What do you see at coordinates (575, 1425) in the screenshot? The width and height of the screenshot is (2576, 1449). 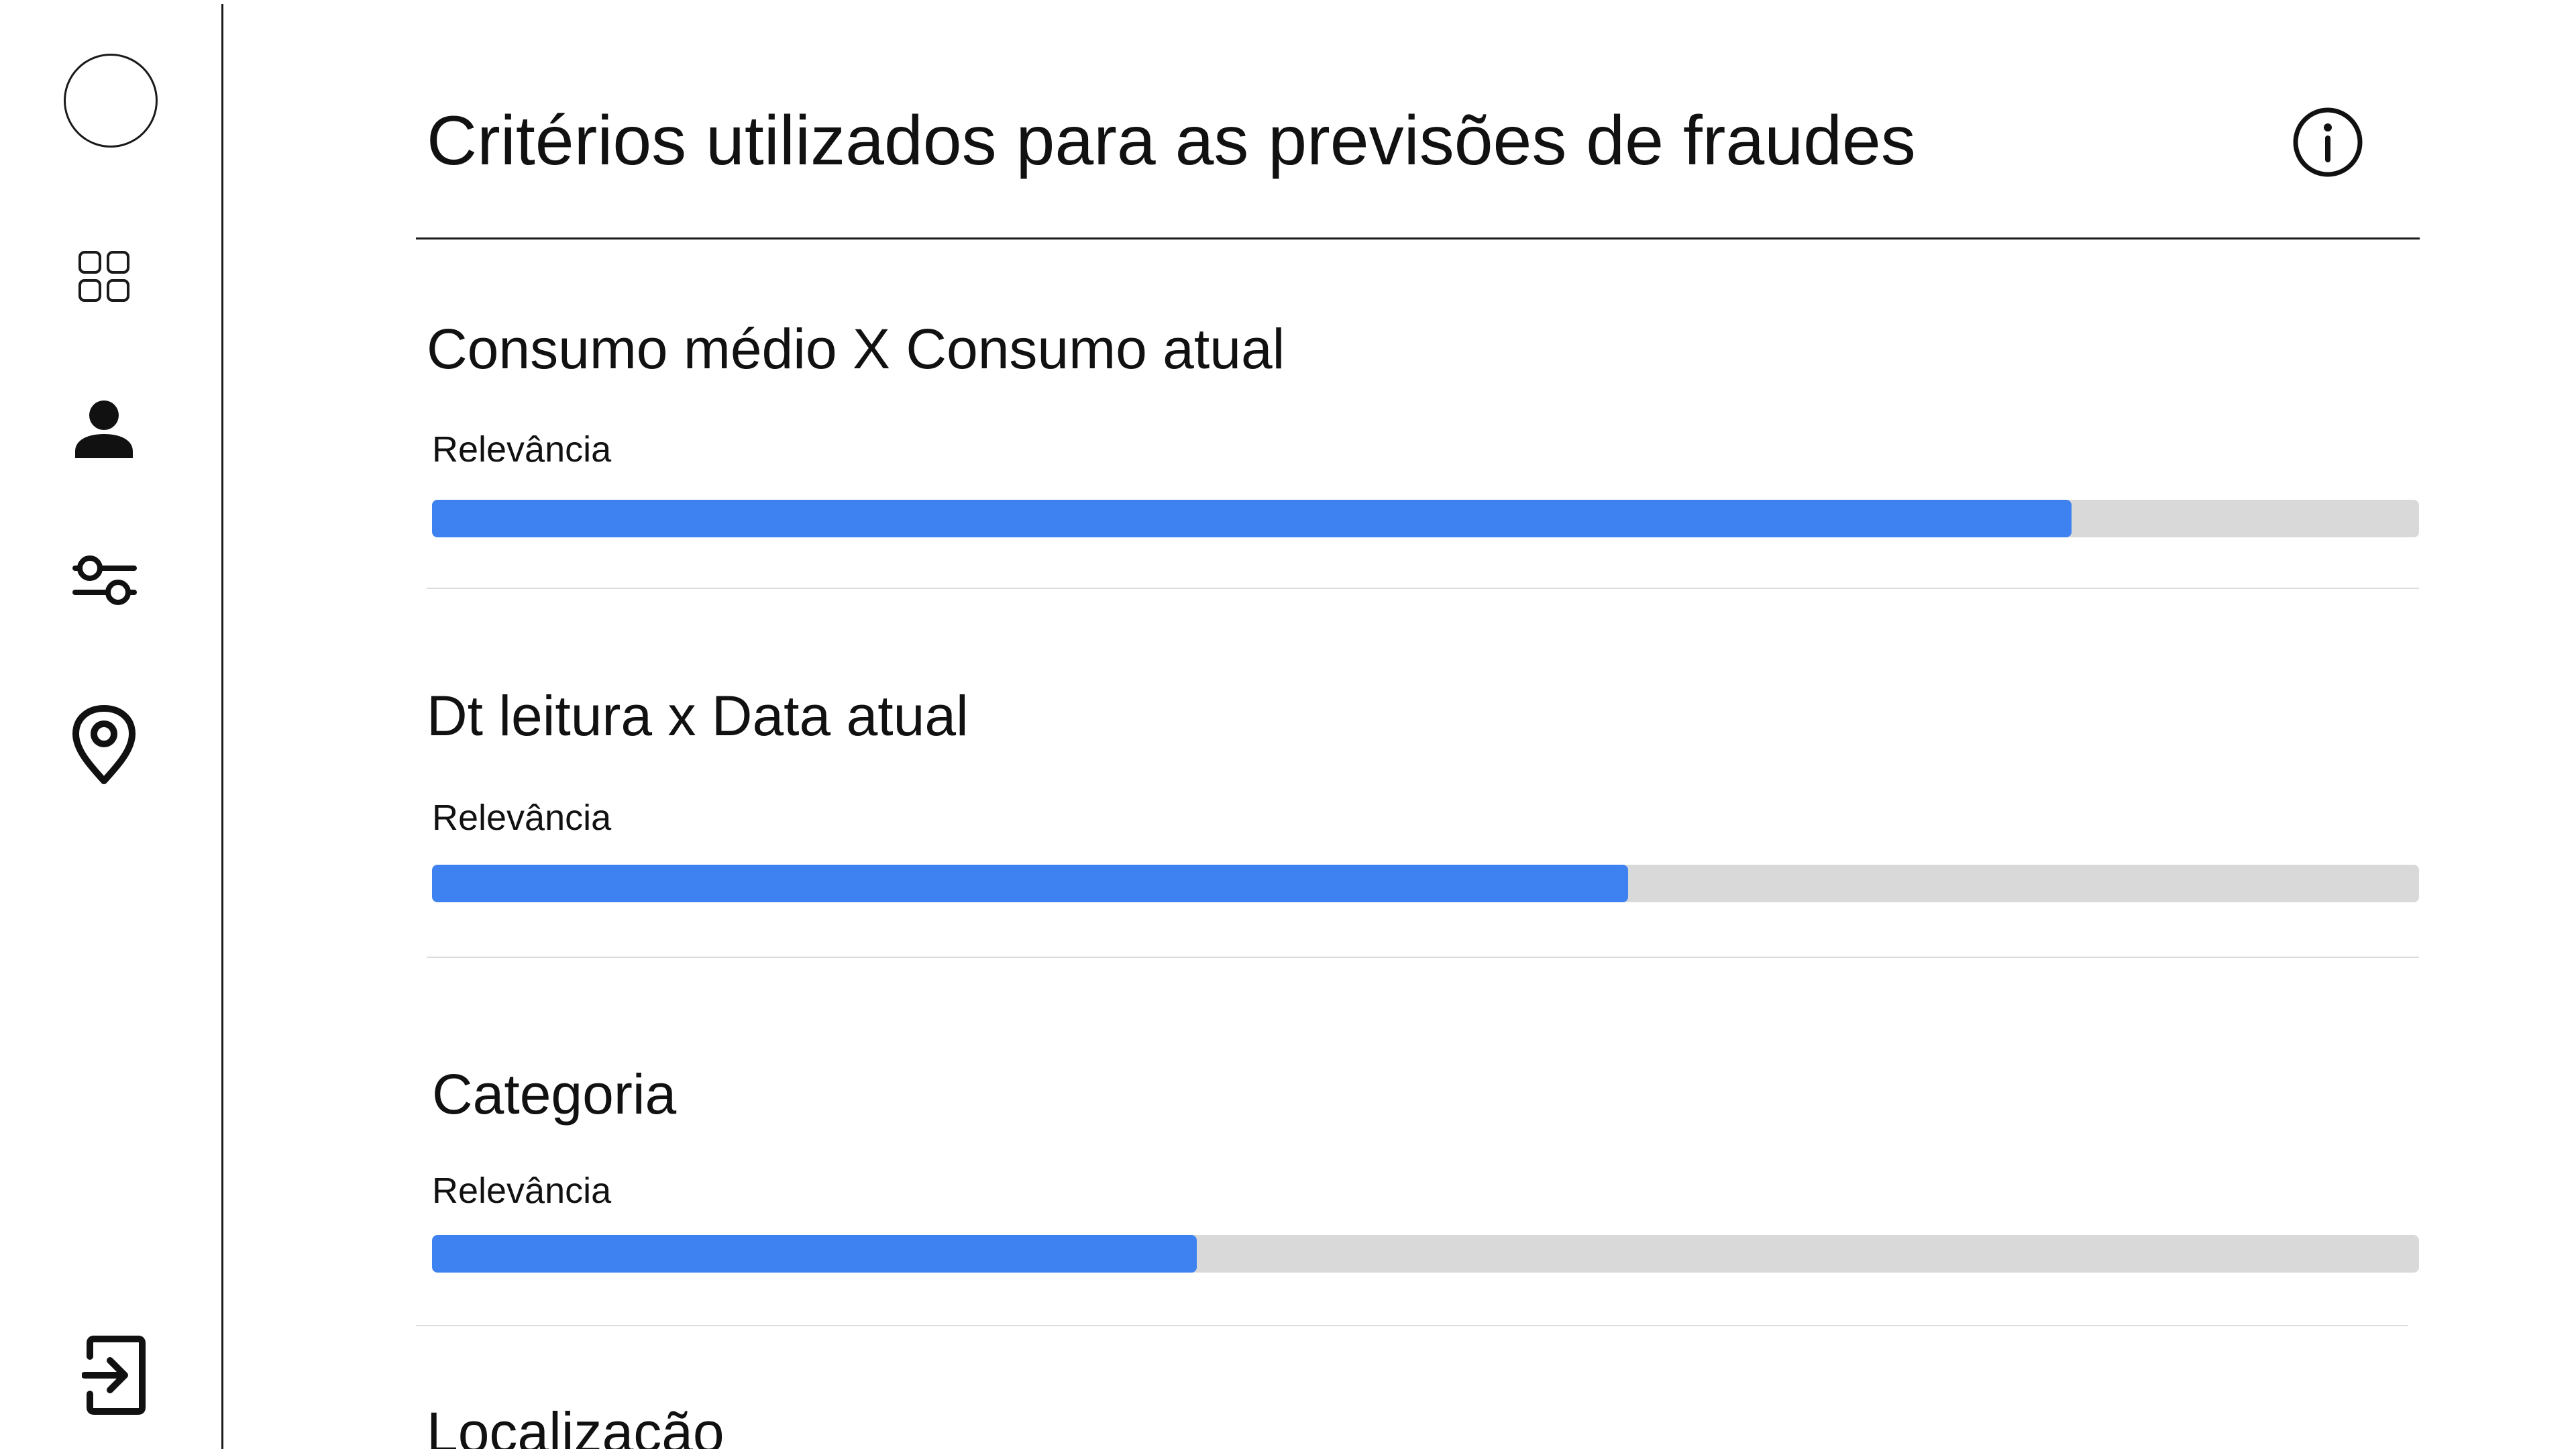 I see `criterion-title: Localização` at bounding box center [575, 1425].